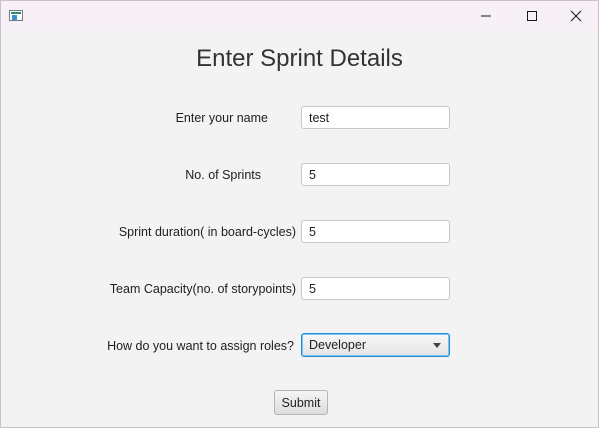 Image resolution: width=599 pixels, height=428 pixels. What do you see at coordinates (221, 118) in the screenshot?
I see `name-label: Enter your name` at bounding box center [221, 118].